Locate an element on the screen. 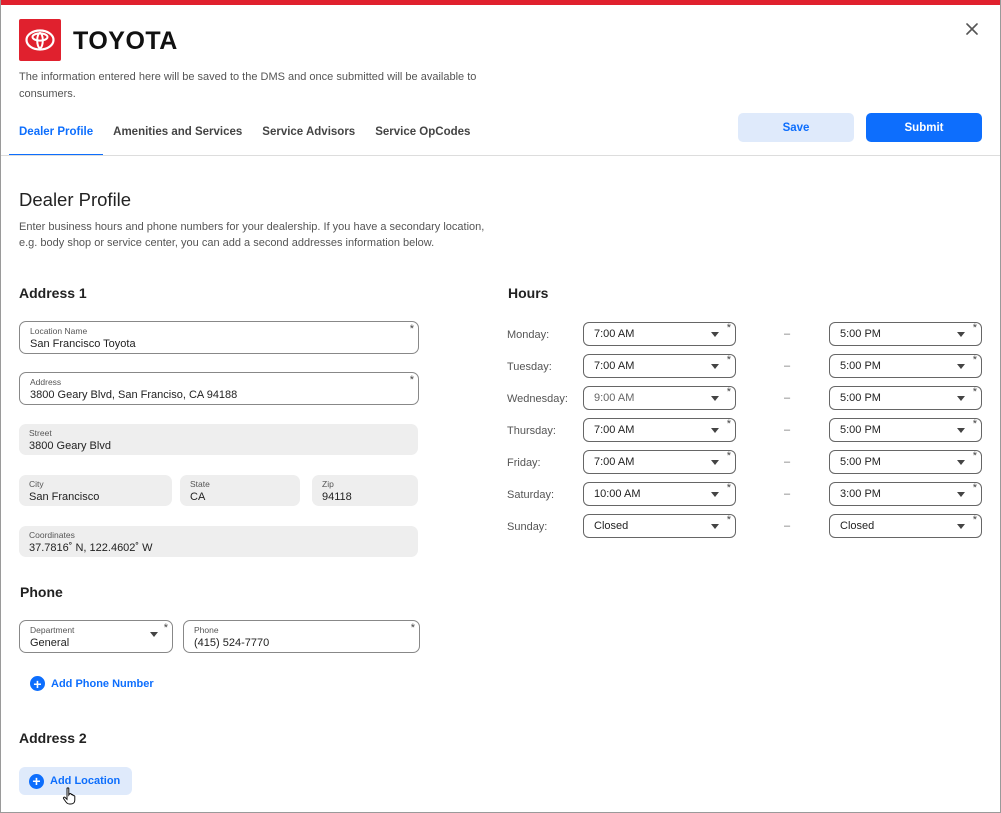 Image resolution: width=1001 pixels, height=813 pixels. street-label: Street is located at coordinates (40, 433).